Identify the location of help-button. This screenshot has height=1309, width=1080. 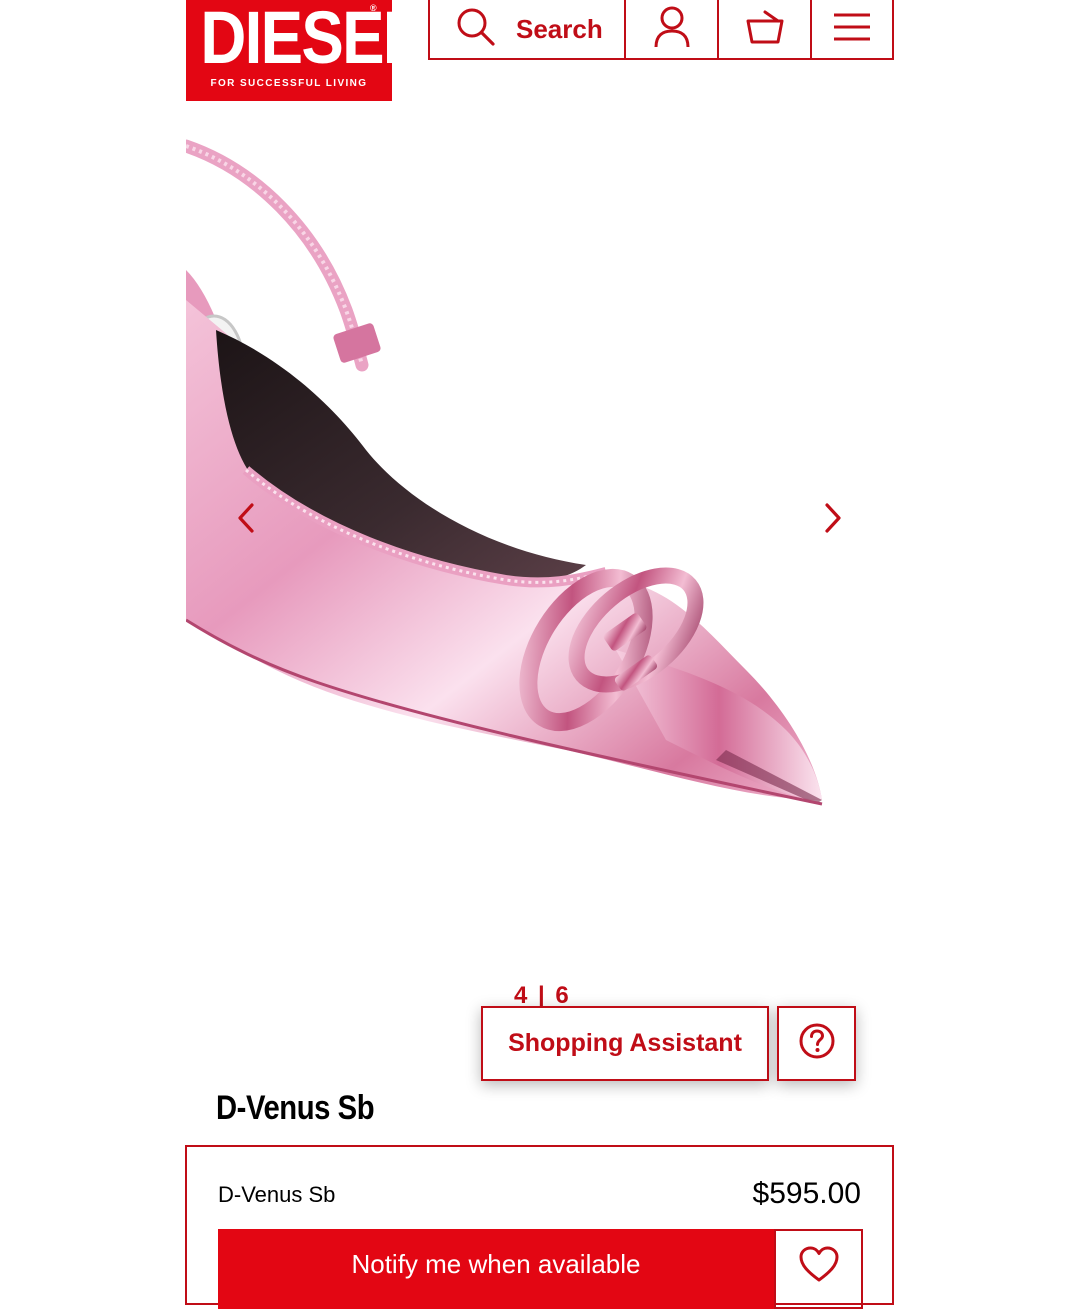
(816, 1043).